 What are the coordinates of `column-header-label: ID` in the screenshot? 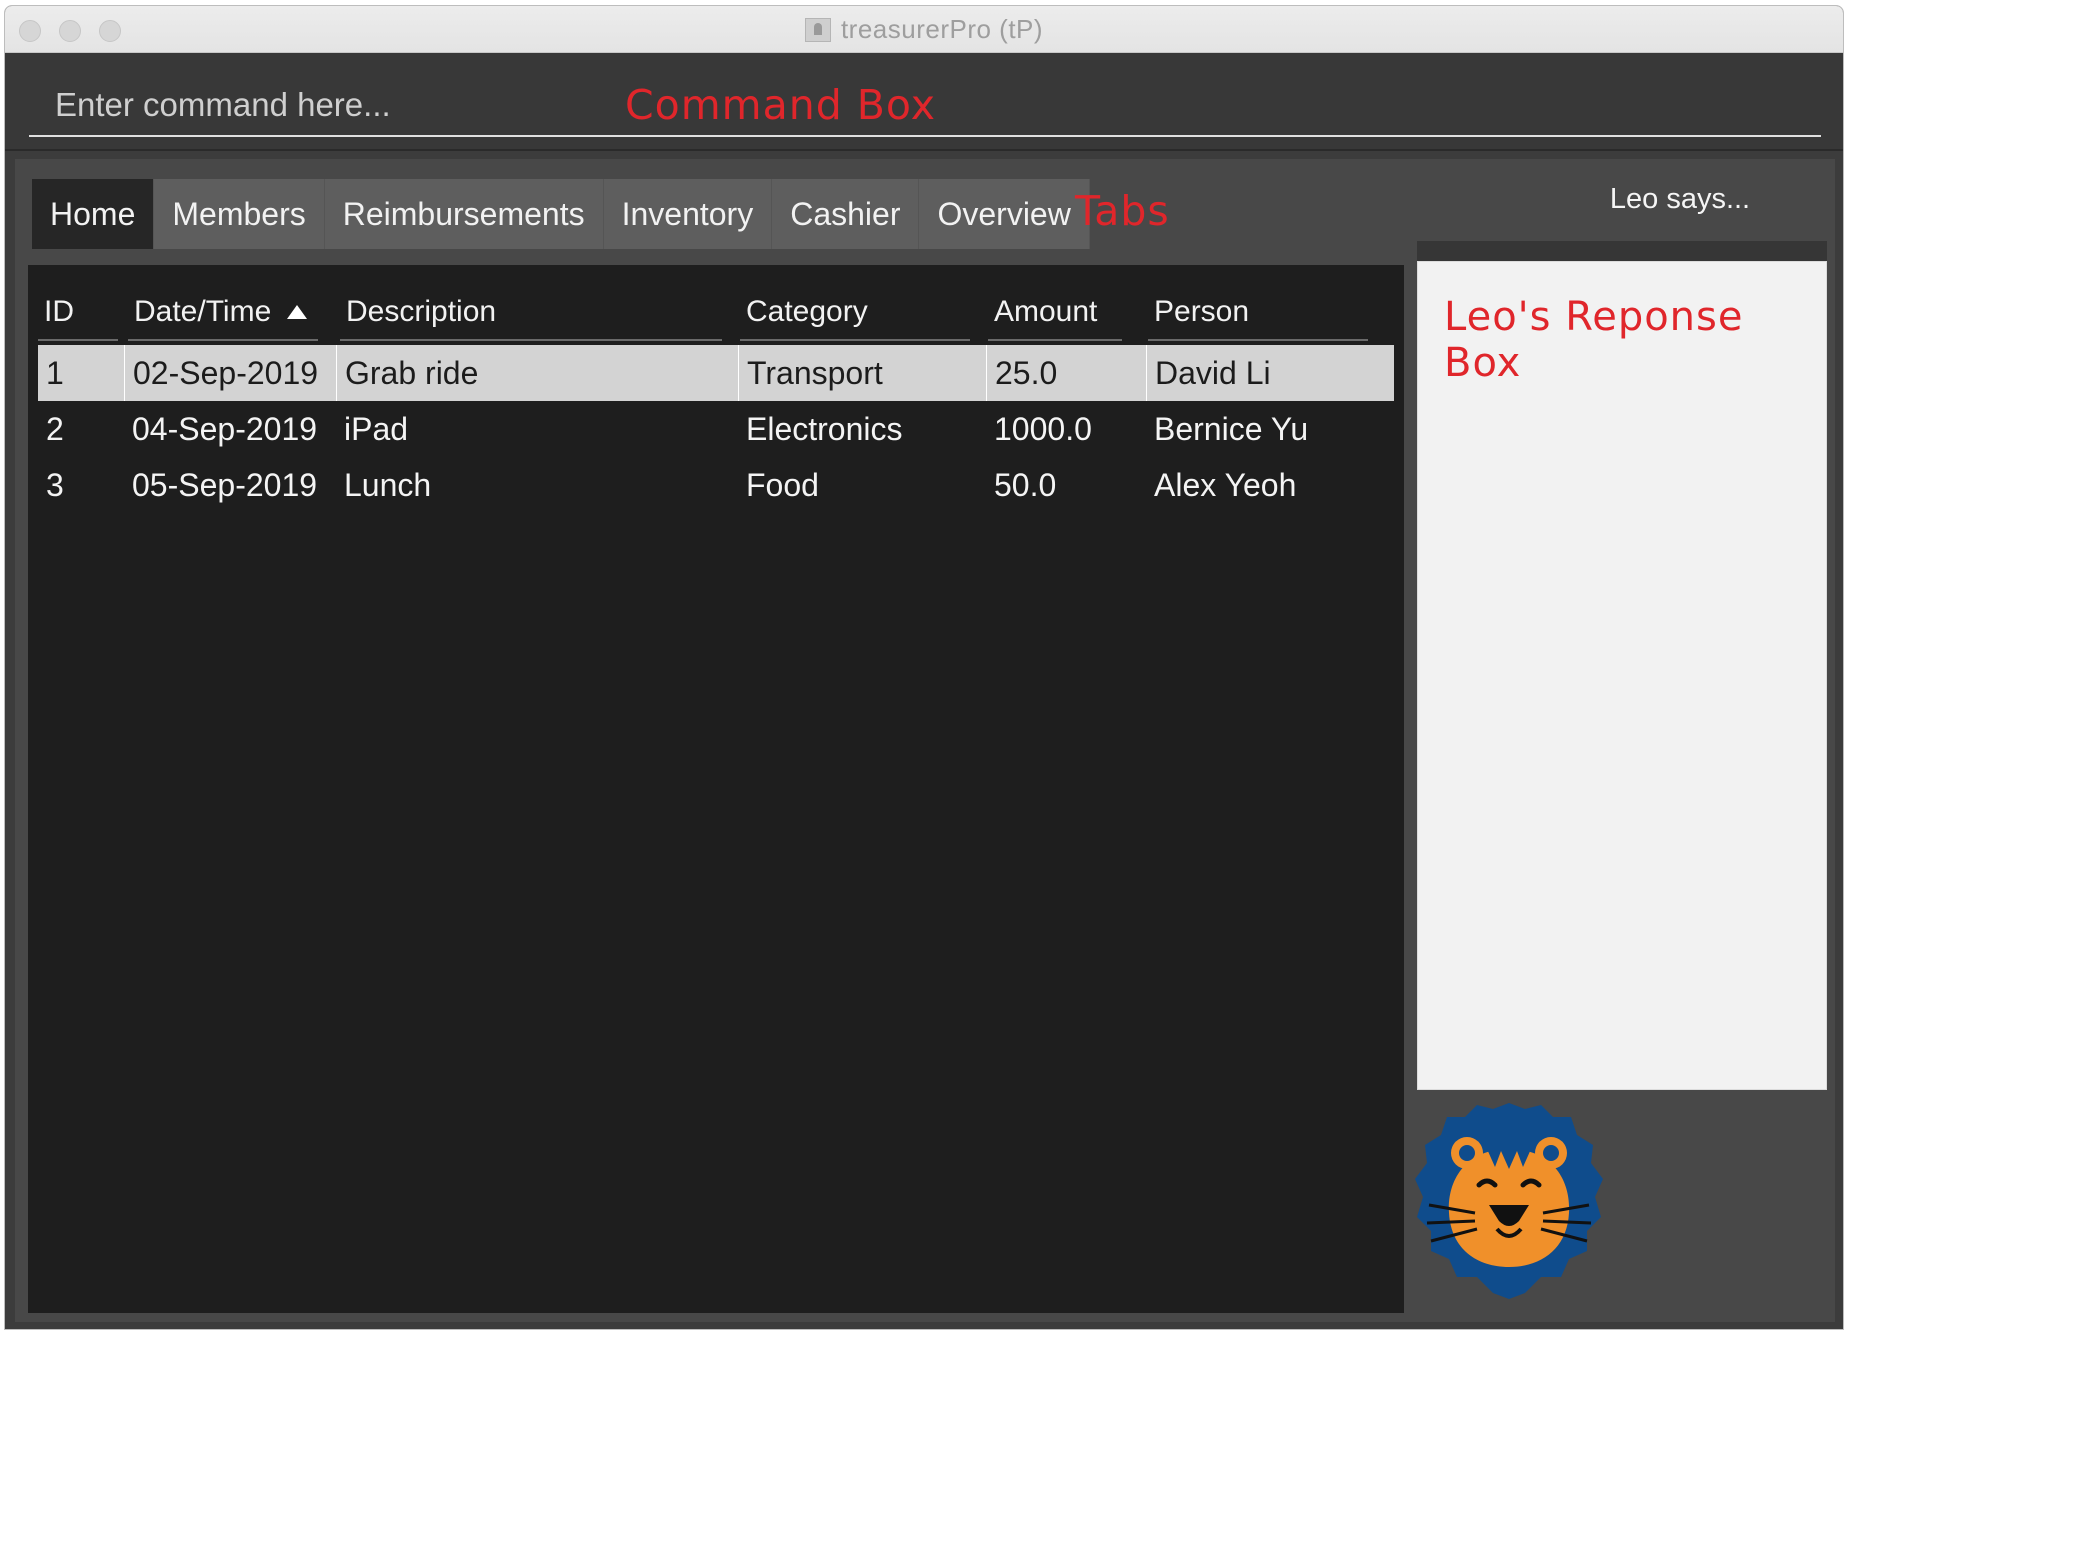 It's located at (59, 311).